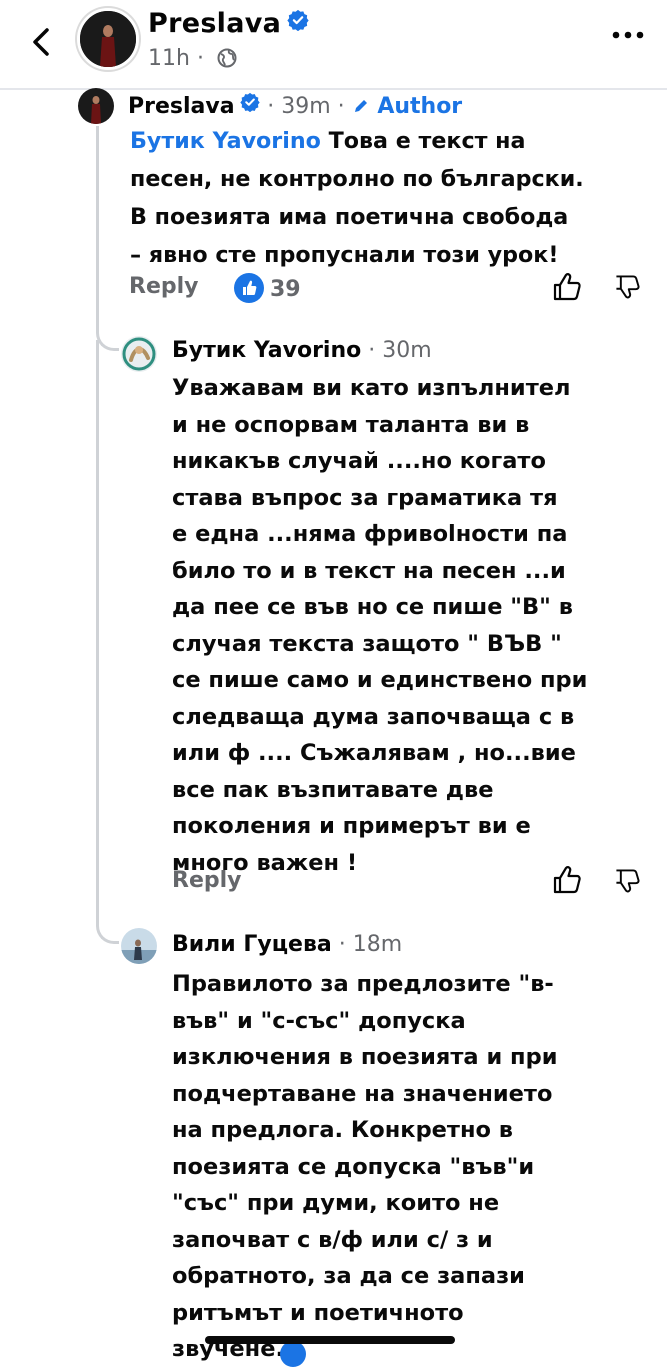 Image resolution: width=667 pixels, height=1368 pixels. Describe the element at coordinates (360, 106) in the screenshot. I see `pencil-icon` at that location.